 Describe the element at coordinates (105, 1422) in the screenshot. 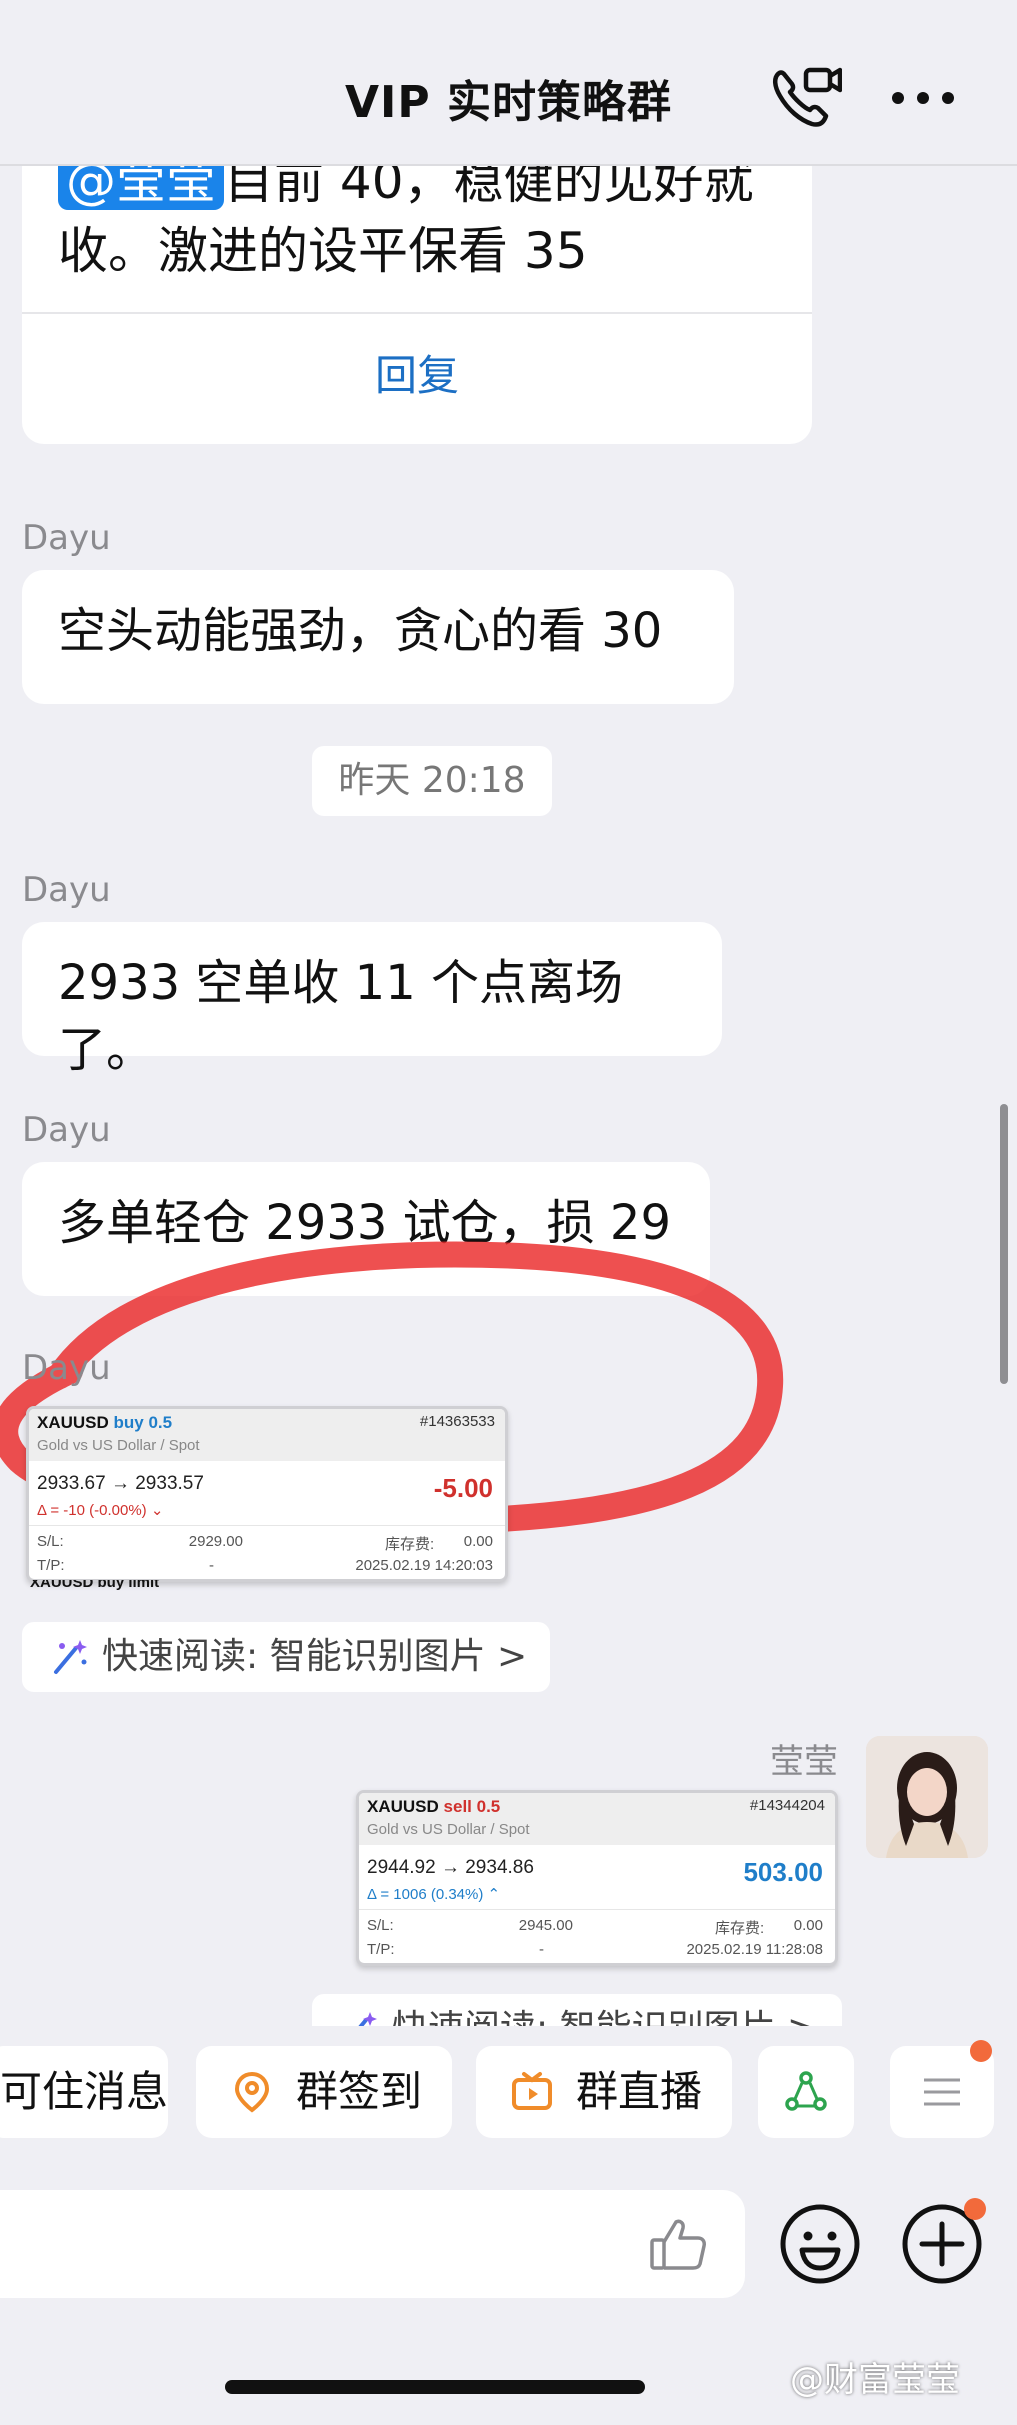

I see `trade-symbol: XAUUSD buy 0.5` at that location.